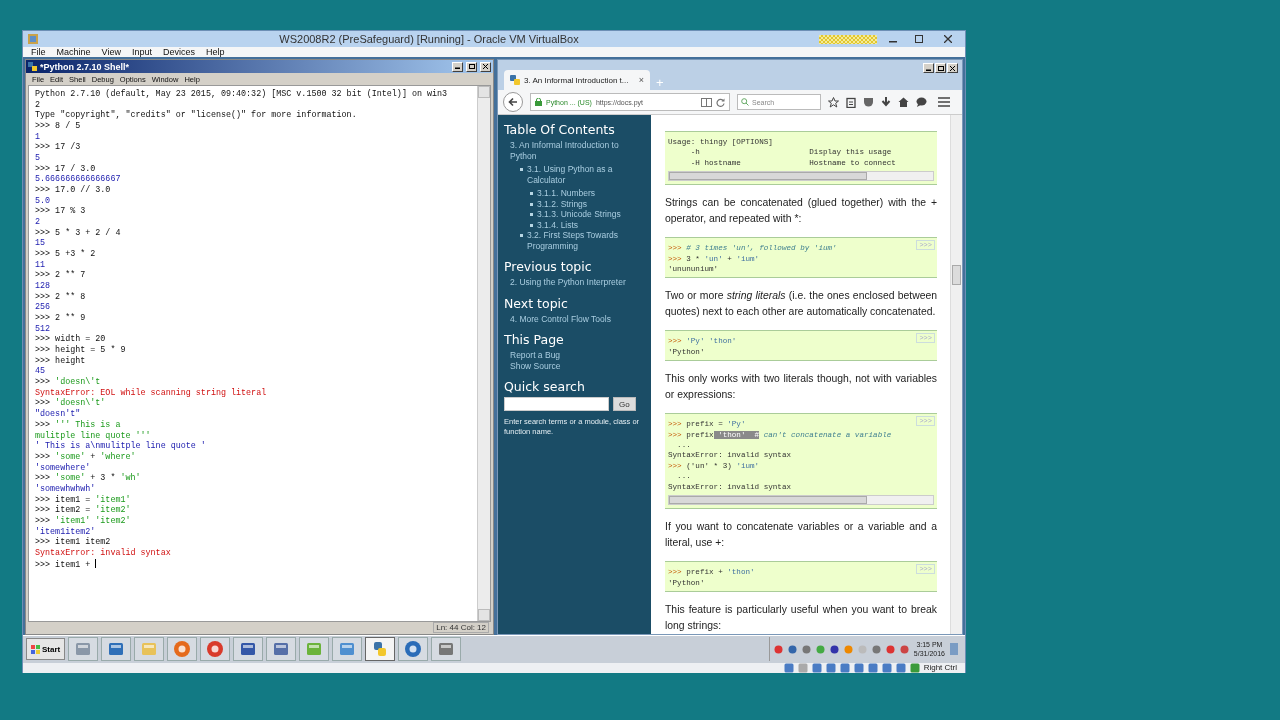  What do you see at coordinates (868, 102) in the screenshot?
I see `shield-icon` at bounding box center [868, 102].